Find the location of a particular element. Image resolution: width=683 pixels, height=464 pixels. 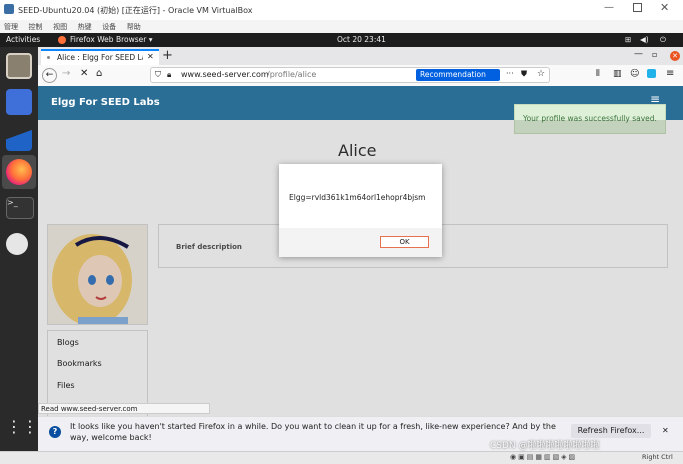

ok-button: OK is located at coordinates (404, 242).